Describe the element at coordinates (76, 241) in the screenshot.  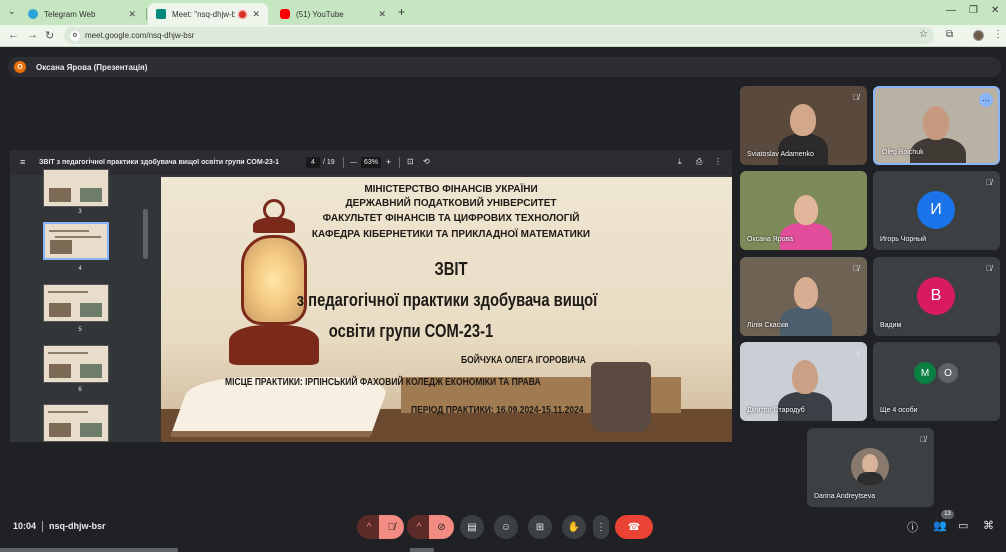
I see `page-thumbnail-selected` at that location.